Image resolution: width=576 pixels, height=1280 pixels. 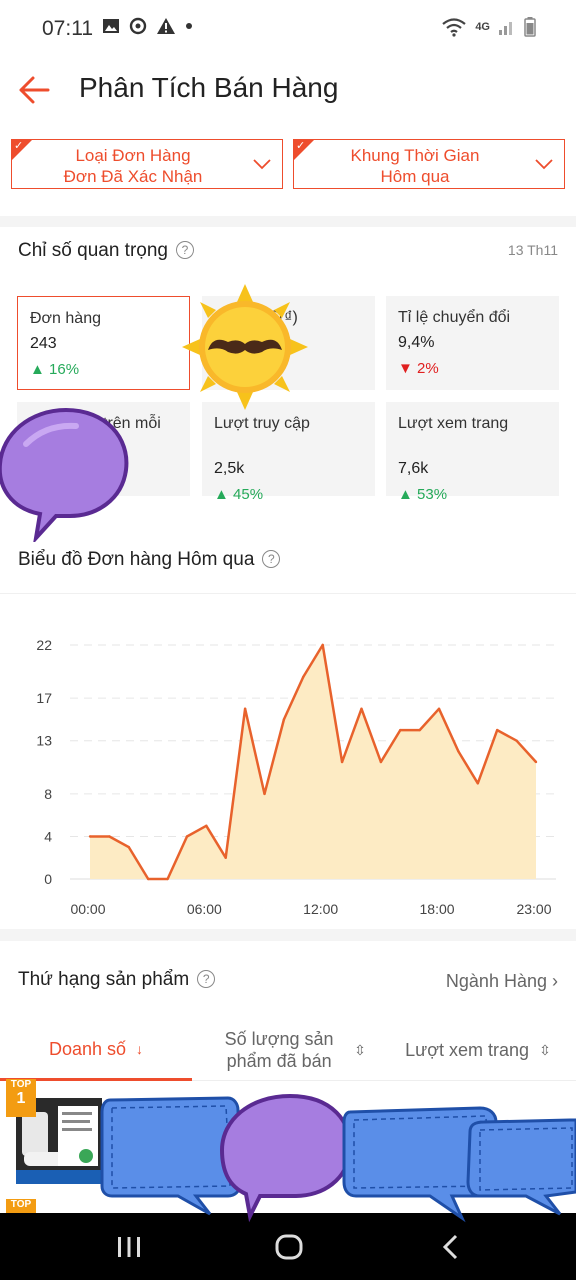 What do you see at coordinates (454, 317) in the screenshot?
I see `metric-label: Tỉ lệ chuyển đổi` at bounding box center [454, 317].